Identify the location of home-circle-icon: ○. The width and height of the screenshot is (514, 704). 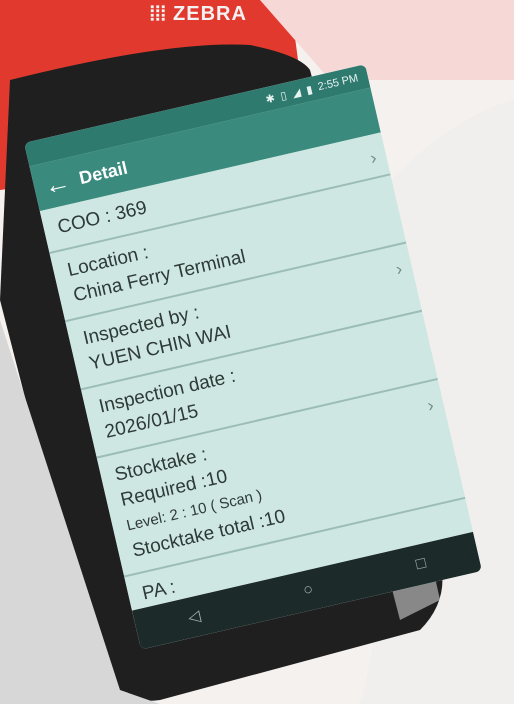
(308, 591).